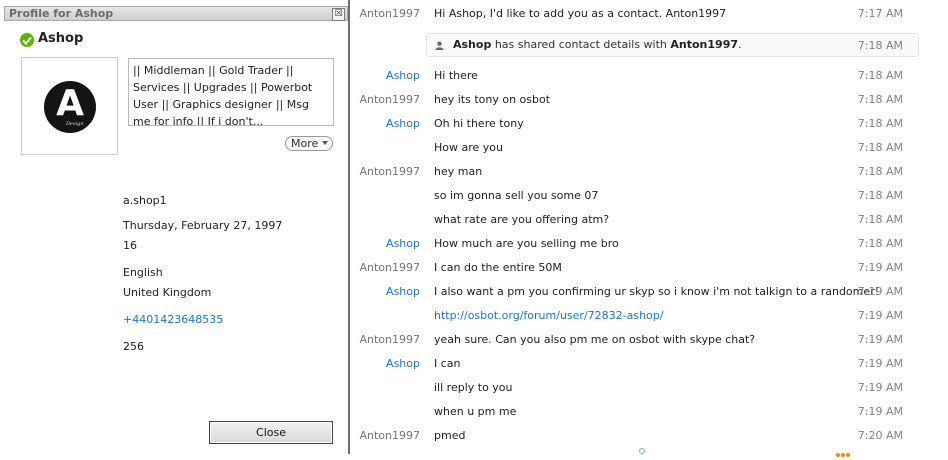 The width and height of the screenshot is (948, 460). What do you see at coordinates (456, 75) in the screenshot?
I see `message-text: Hi there` at bounding box center [456, 75].